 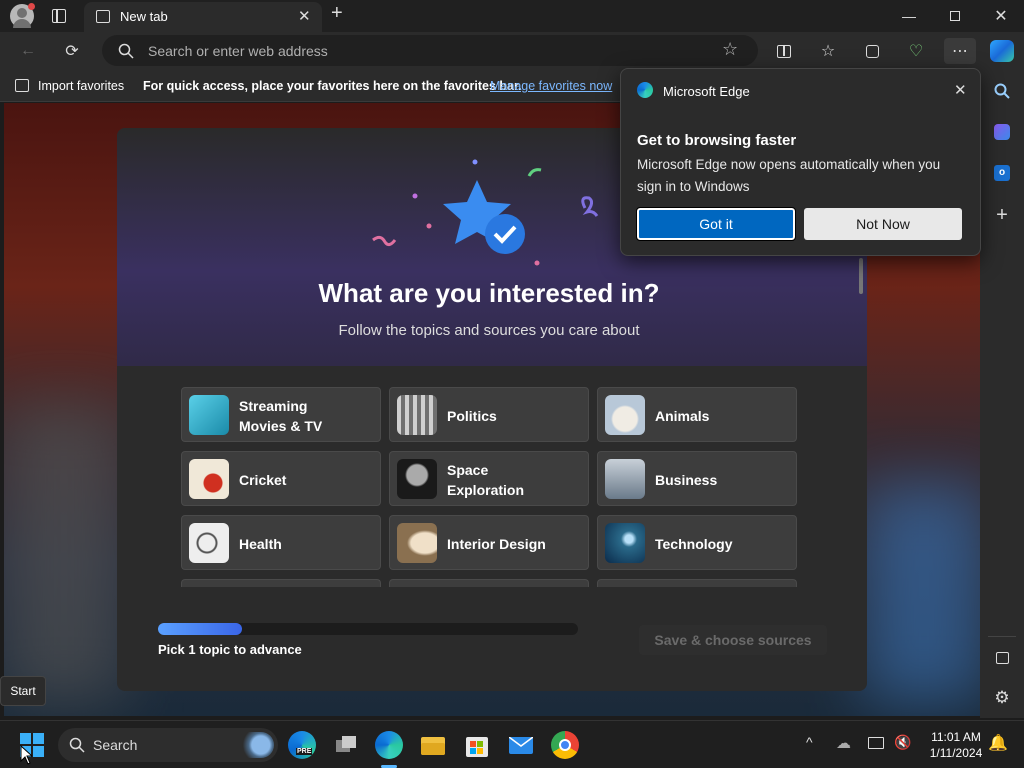 What do you see at coordinates (22, 15) in the screenshot?
I see `profile-avatar` at bounding box center [22, 15].